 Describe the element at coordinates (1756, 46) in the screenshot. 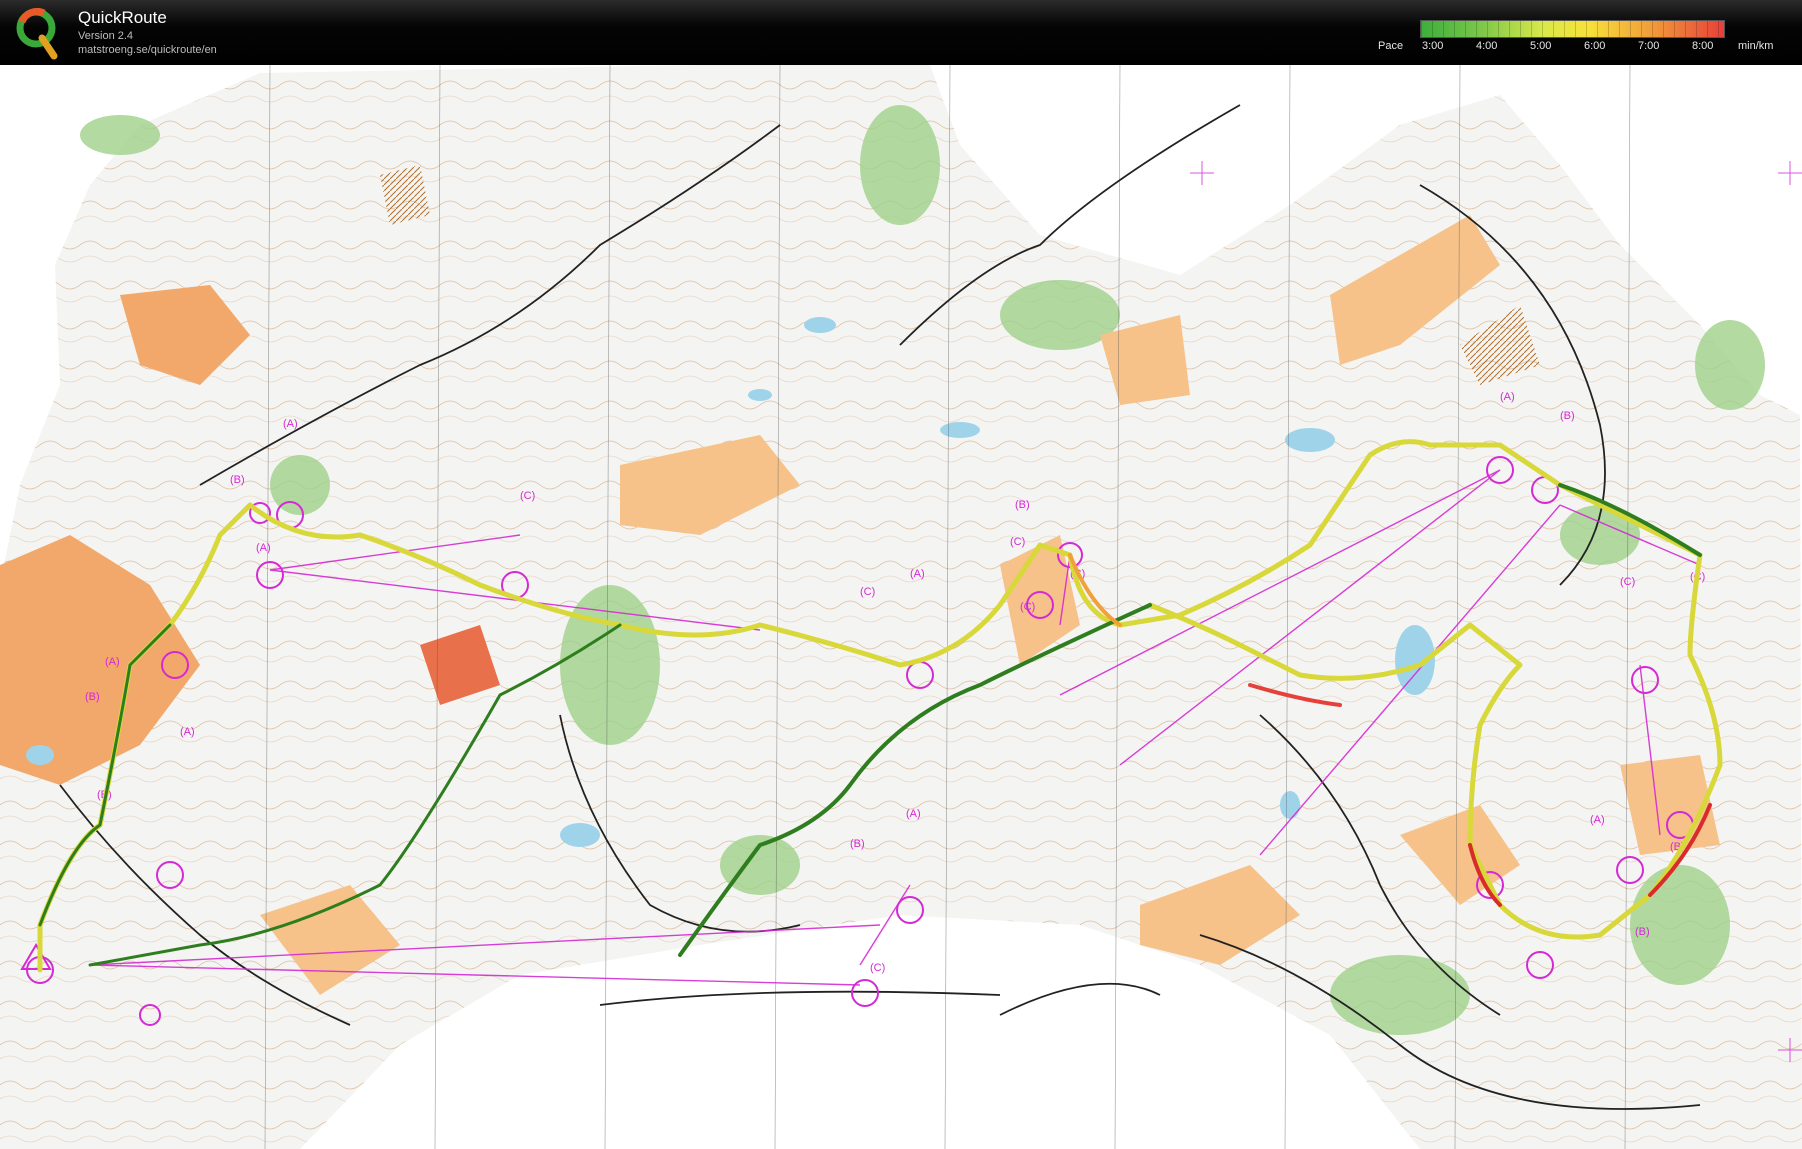

I see `pace-unit: min/km` at that location.